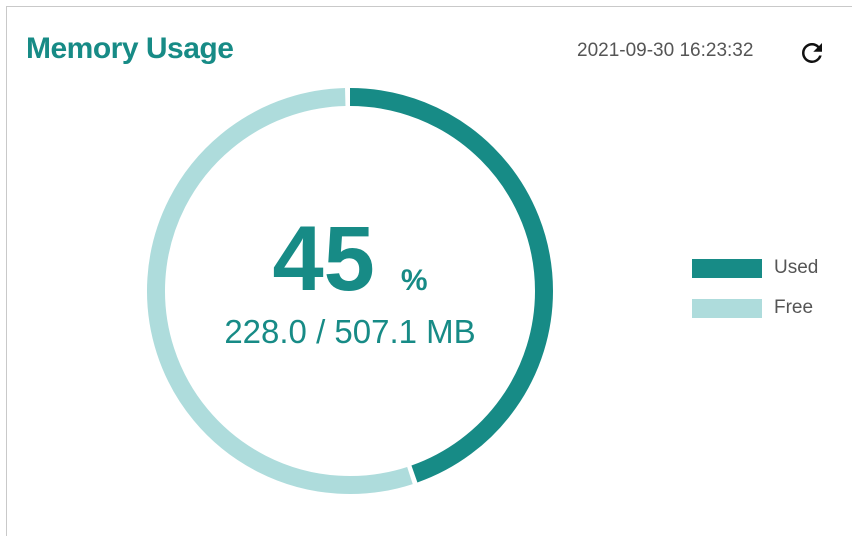 The width and height of the screenshot is (852, 536). I want to click on legend-swatch-free, so click(727, 308).